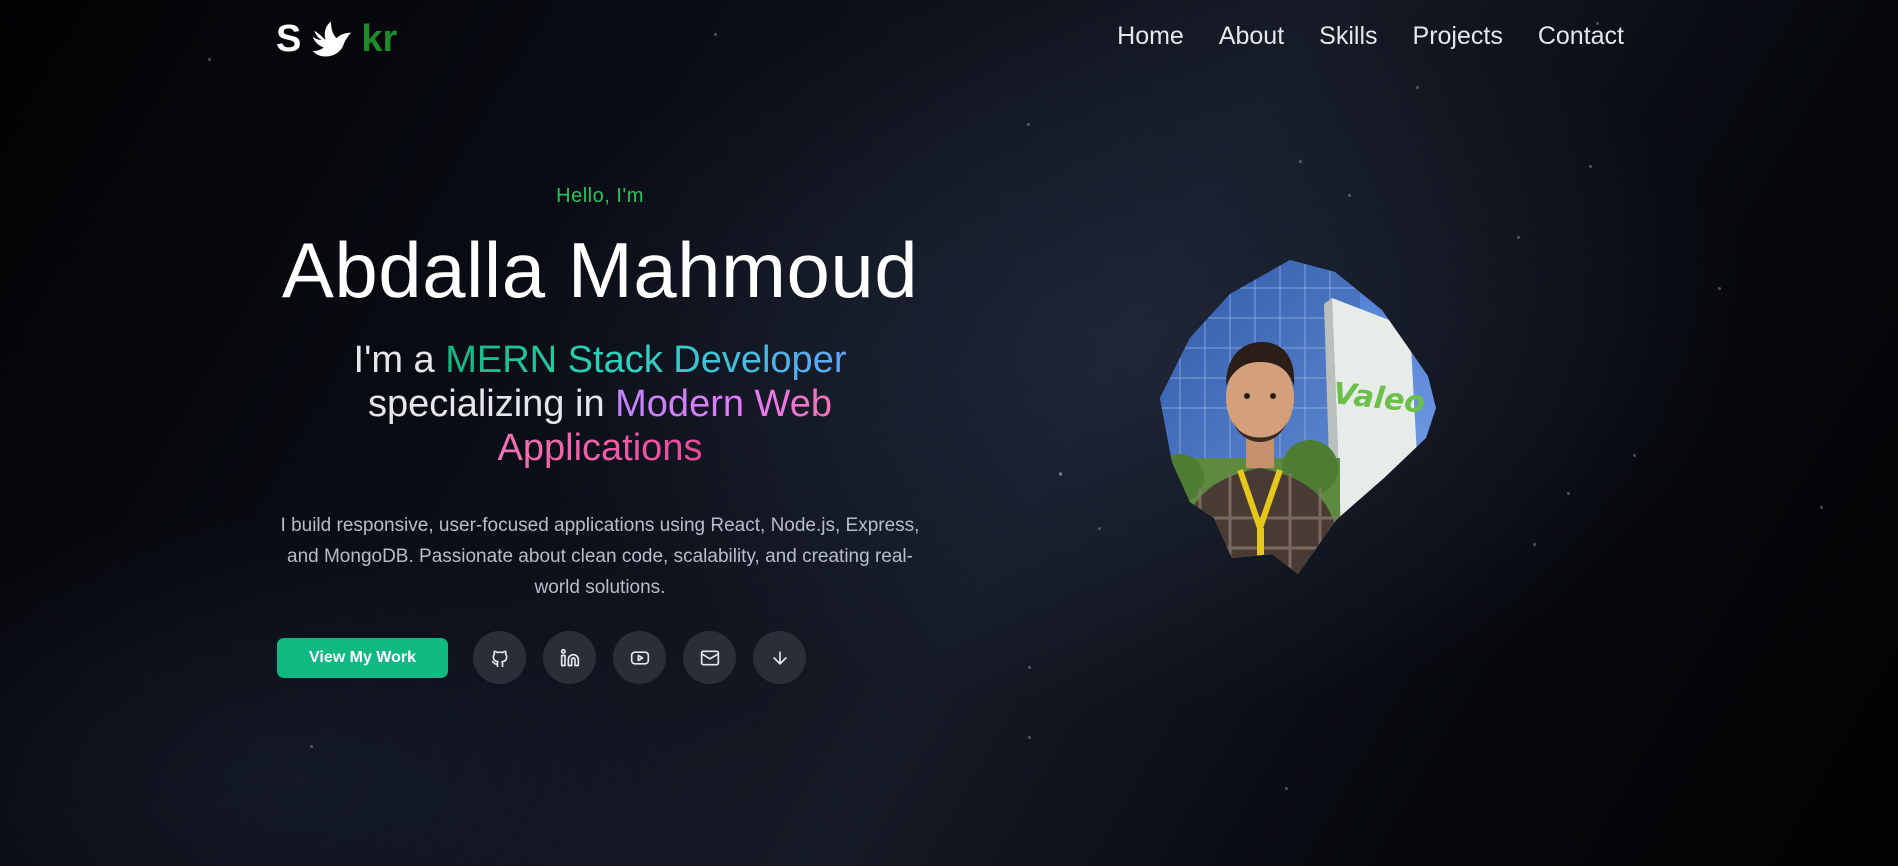 Image resolution: width=1898 pixels, height=866 pixels. Describe the element at coordinates (949, 41) in the screenshot. I see `site-header: S kr Home About Skills Projects Contact` at that location.